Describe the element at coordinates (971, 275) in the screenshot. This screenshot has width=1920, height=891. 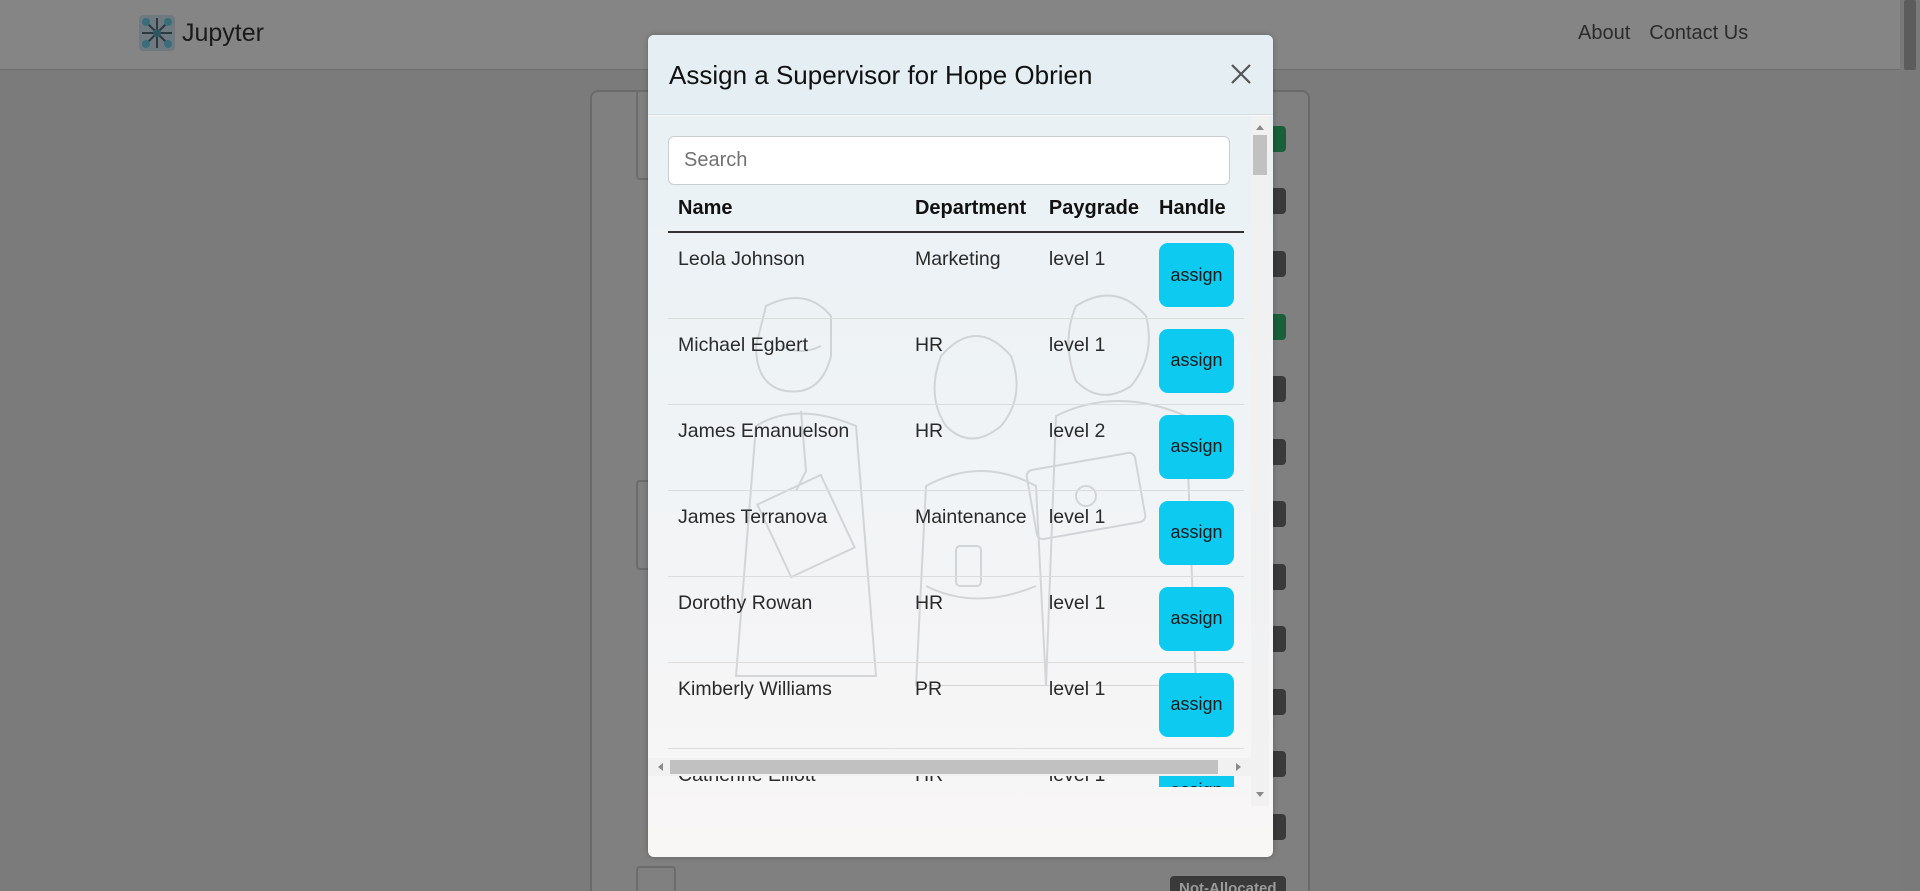
I see `cell-department: Marketing` at that location.